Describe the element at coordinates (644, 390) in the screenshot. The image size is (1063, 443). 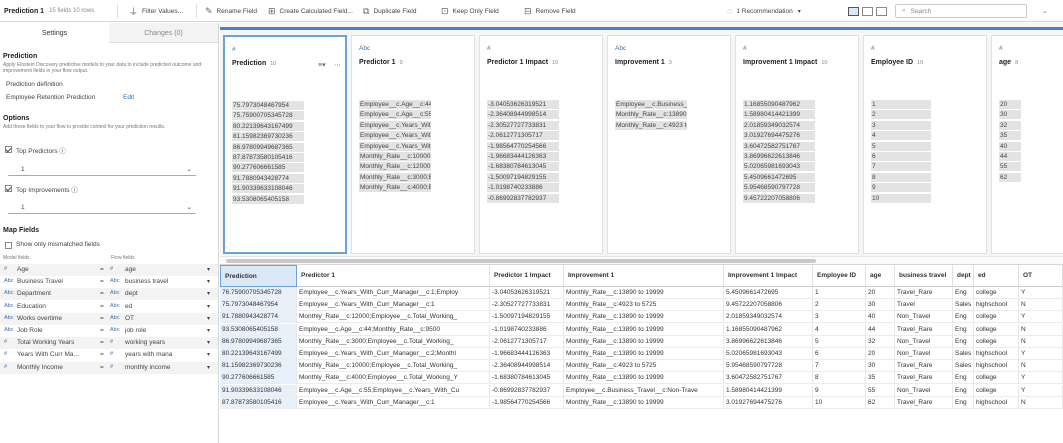
I see `table-cell: Employee__c.Business_Travel__c:Non-Trave` at that location.